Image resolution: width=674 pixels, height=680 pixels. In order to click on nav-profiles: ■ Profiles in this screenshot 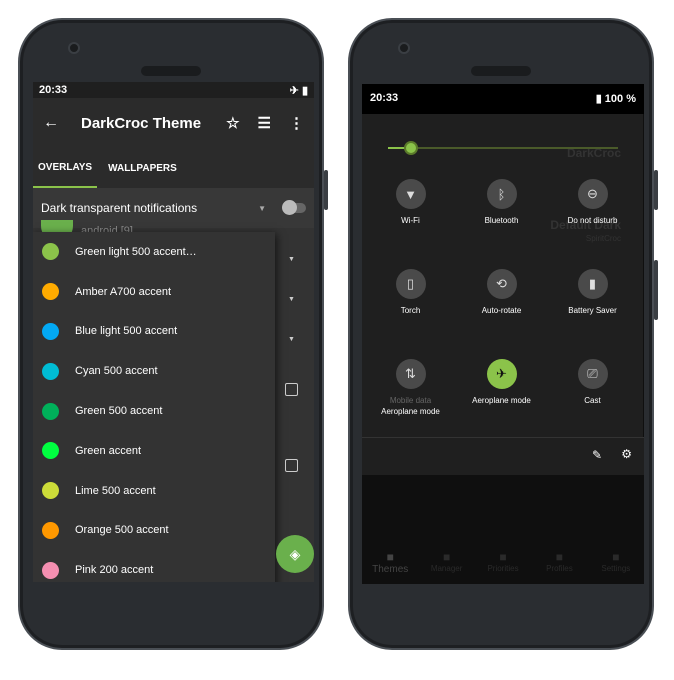, I will do `click(559, 567)`.